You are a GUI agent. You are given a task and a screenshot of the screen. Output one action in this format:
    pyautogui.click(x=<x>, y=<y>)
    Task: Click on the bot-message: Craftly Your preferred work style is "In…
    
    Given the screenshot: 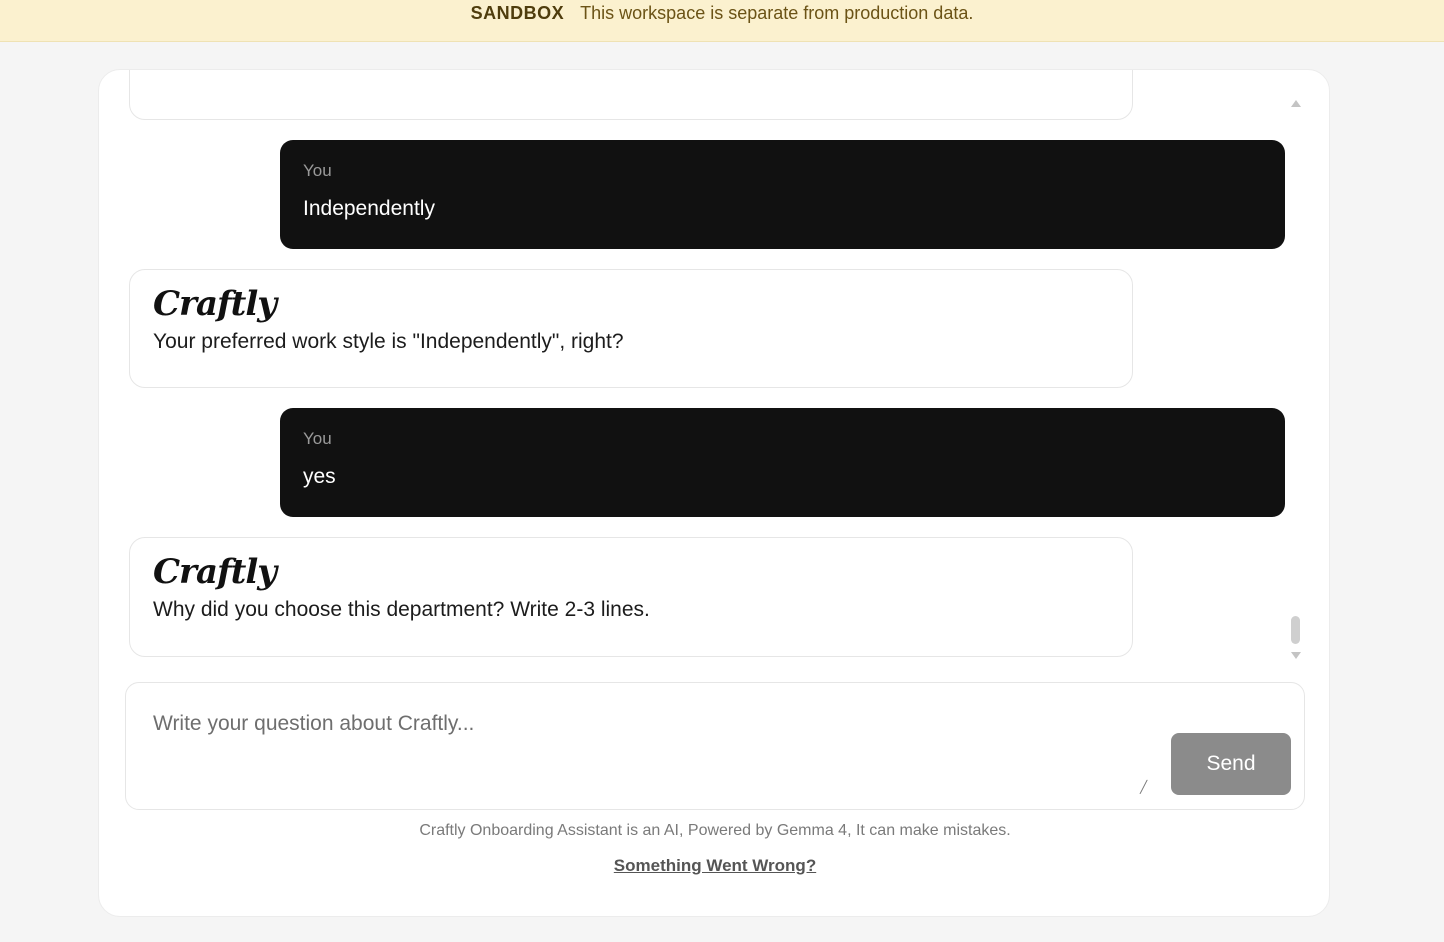 What is the action you would take?
    pyautogui.click(x=631, y=328)
    